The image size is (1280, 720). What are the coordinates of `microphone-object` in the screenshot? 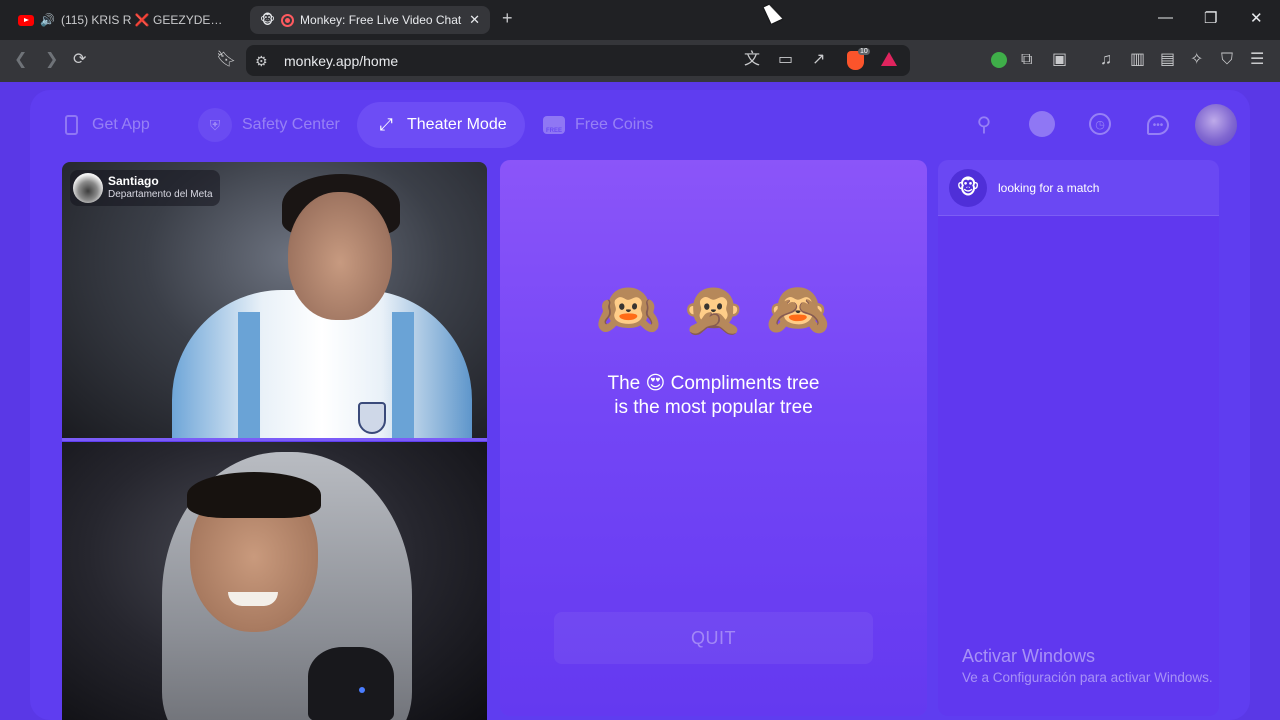 It's located at (351, 683).